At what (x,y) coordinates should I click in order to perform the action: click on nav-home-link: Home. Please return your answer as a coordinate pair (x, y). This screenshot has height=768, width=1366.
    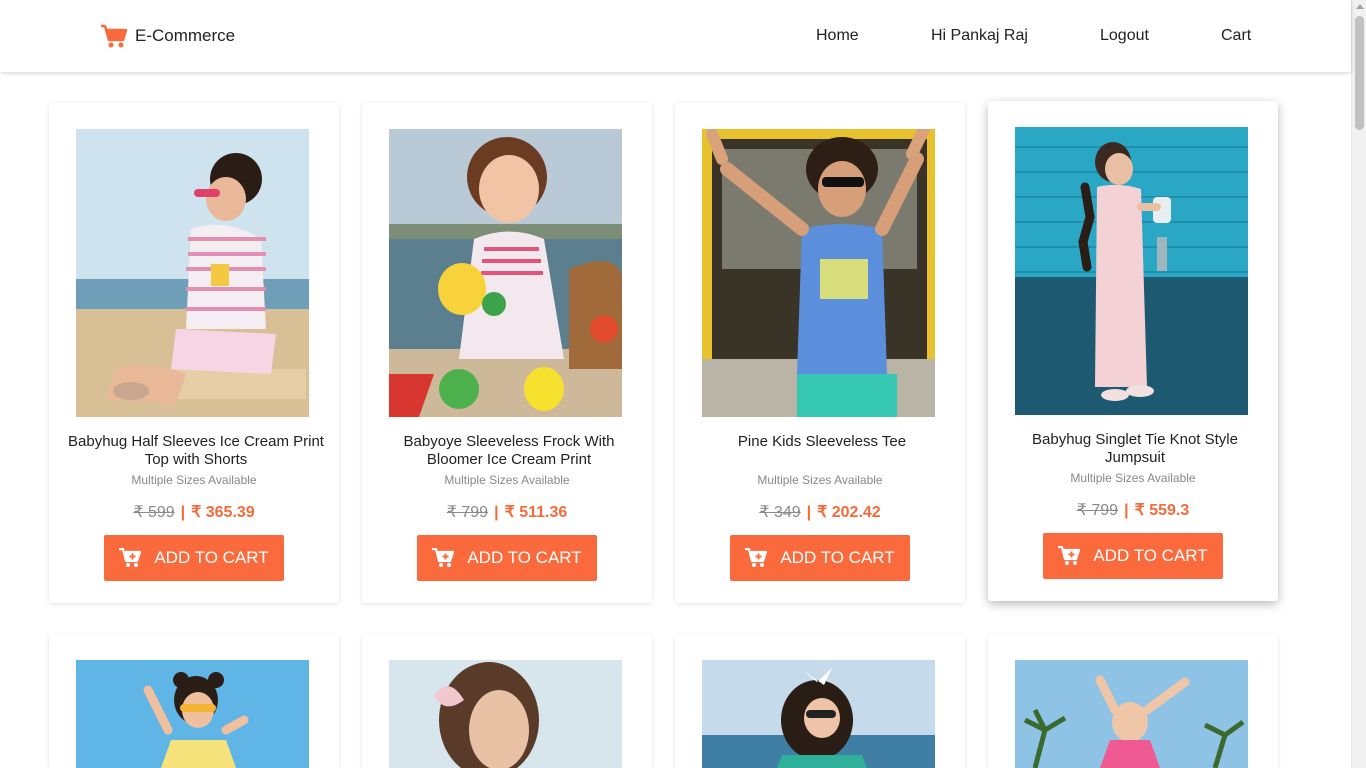
    Looking at the image, I should click on (837, 36).